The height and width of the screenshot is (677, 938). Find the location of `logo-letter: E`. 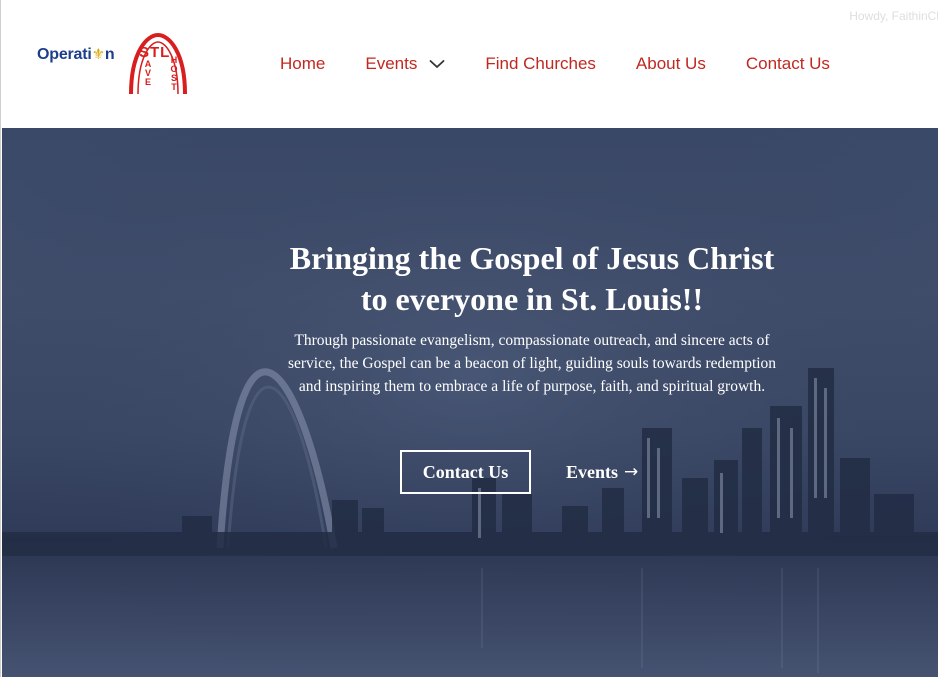

logo-letter: E is located at coordinates (147, 82).